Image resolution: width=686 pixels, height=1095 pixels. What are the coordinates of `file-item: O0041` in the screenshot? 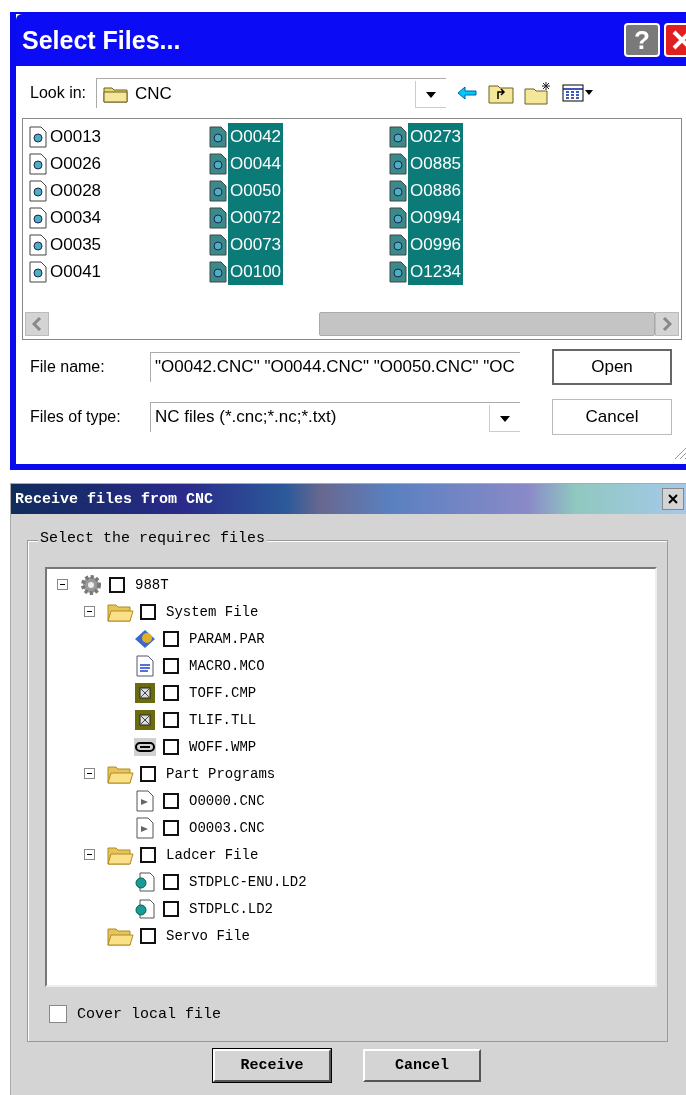 It's located at (76, 271).